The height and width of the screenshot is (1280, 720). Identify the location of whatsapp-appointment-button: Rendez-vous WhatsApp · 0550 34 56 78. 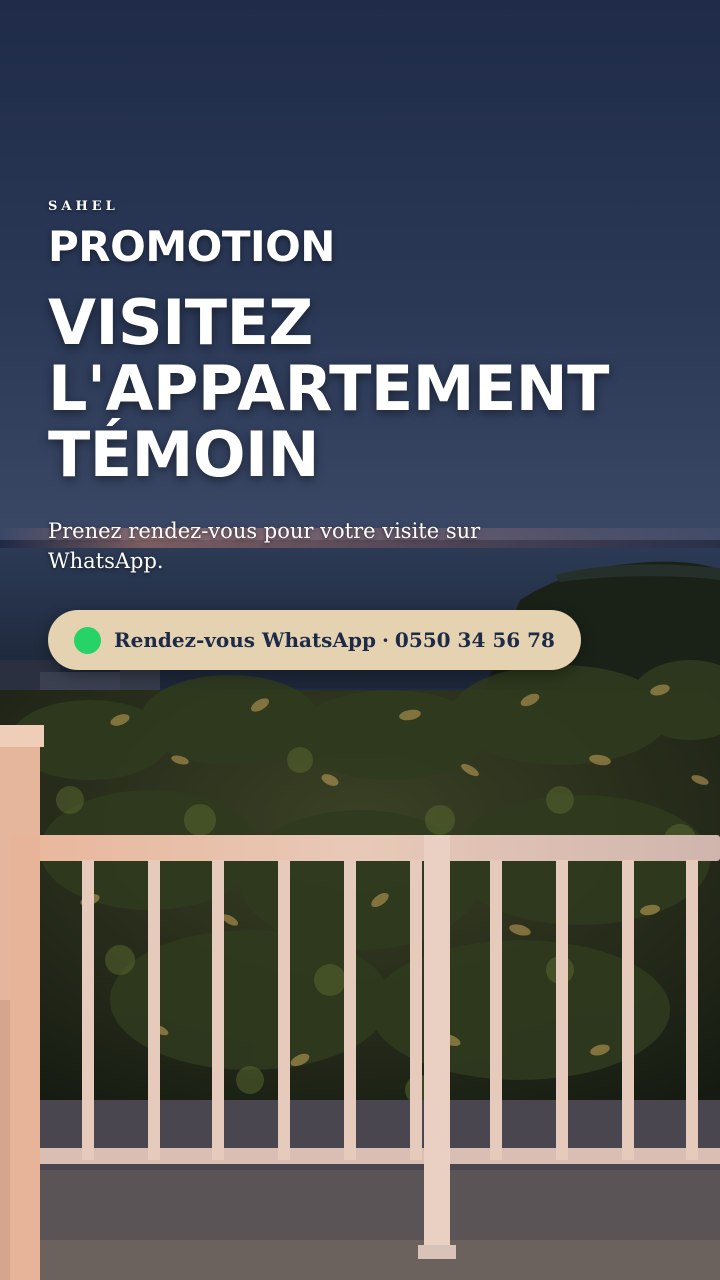
(314, 640).